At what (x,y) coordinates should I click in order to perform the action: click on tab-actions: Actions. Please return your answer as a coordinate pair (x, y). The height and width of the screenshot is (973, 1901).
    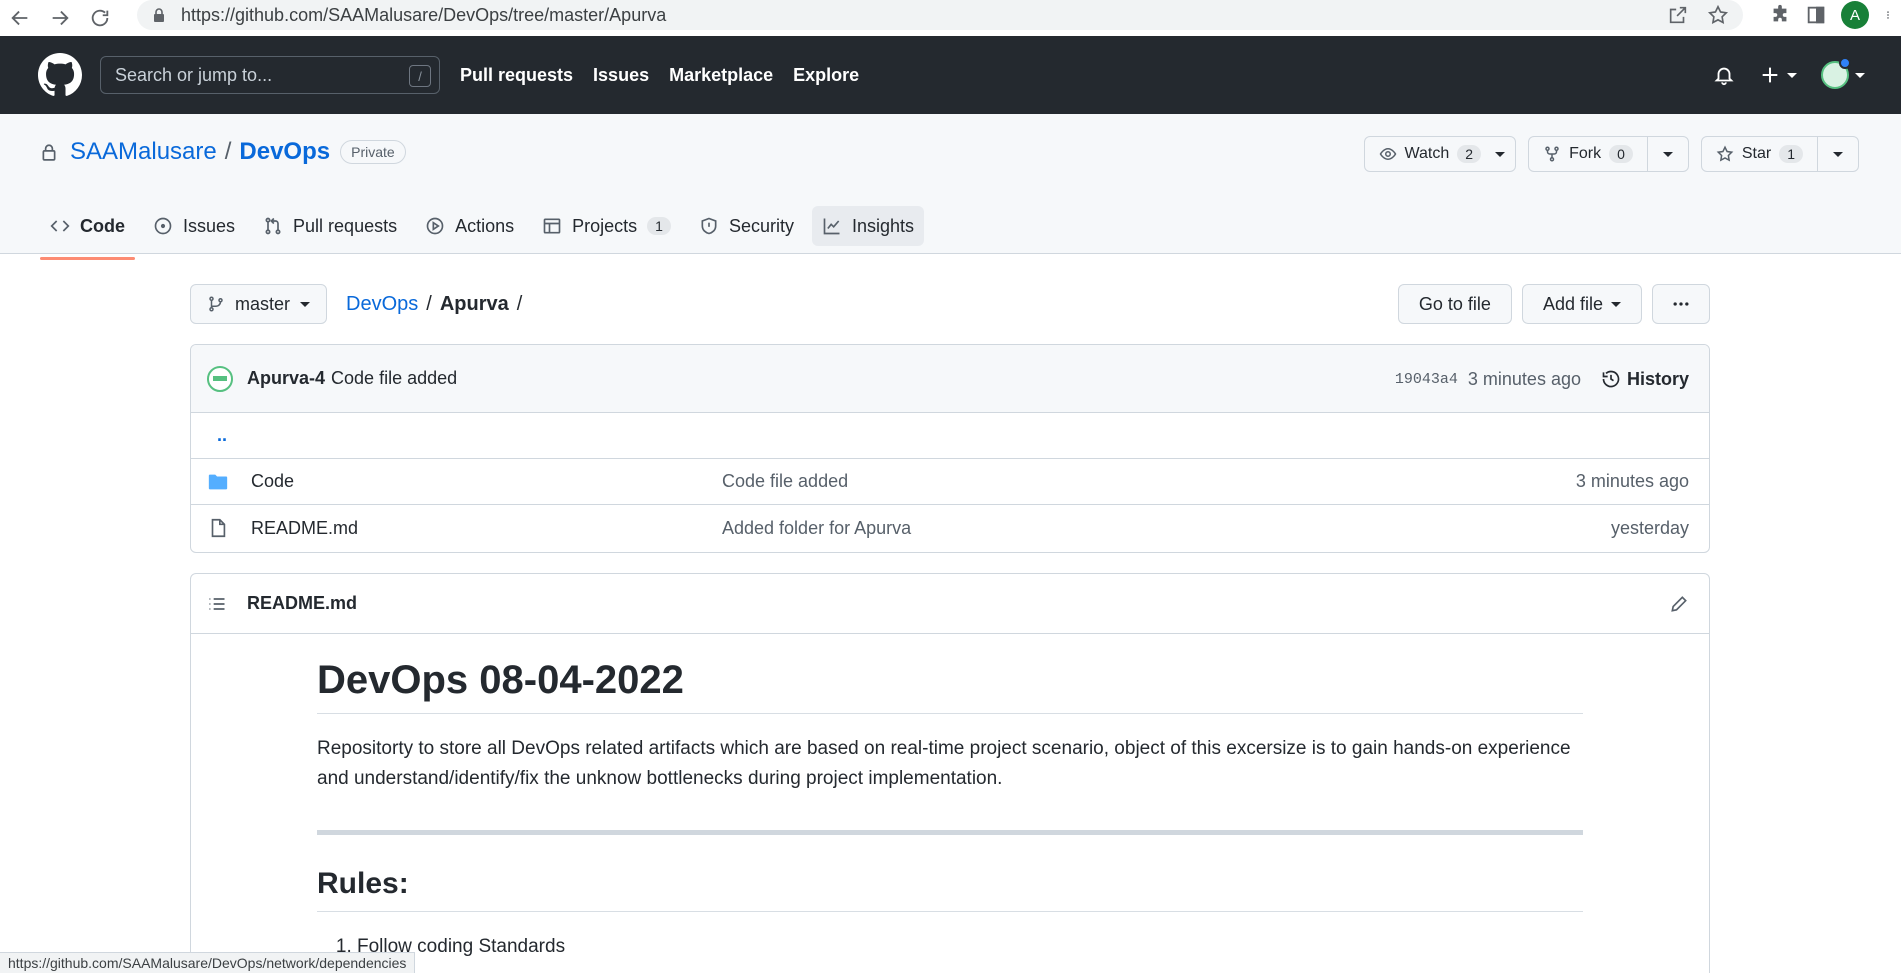
    Looking at the image, I should click on (469, 226).